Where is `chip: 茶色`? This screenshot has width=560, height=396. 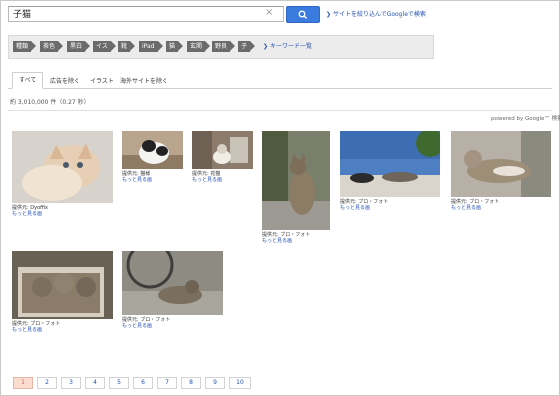
chip: 茶色 is located at coordinates (52, 46).